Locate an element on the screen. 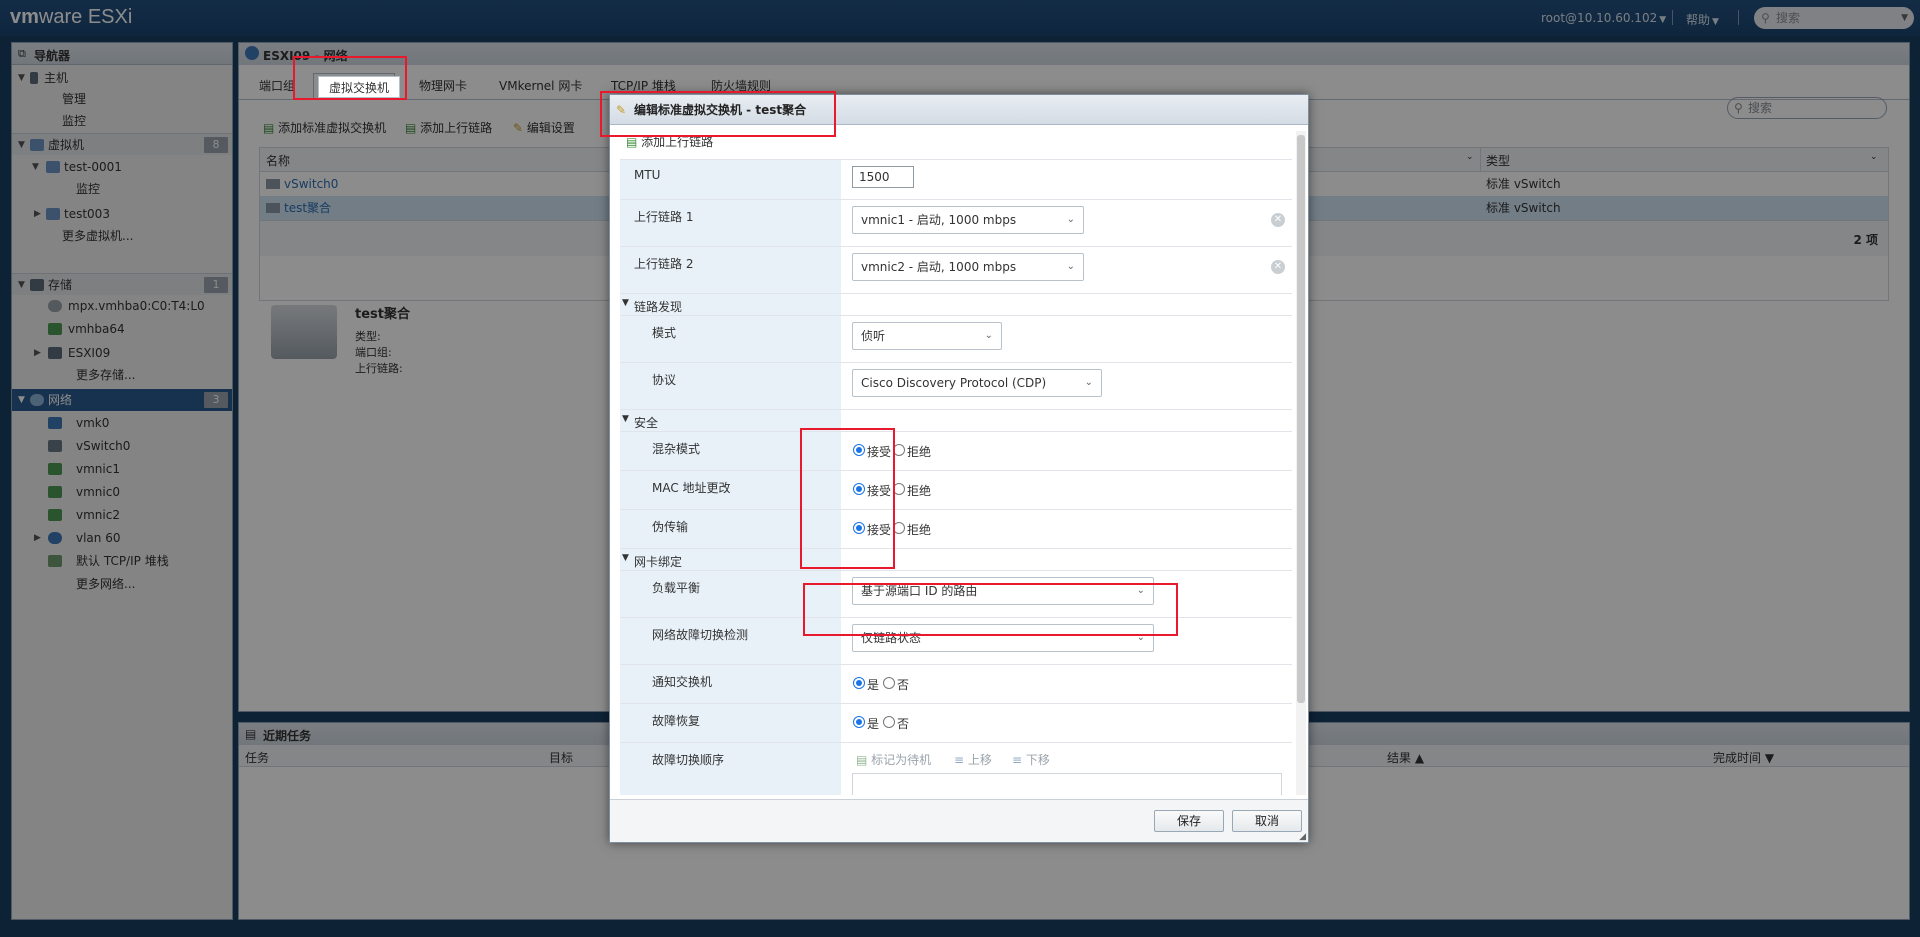 Image resolution: width=1920 pixels, height=937 pixels. mtu-label: MTU is located at coordinates (647, 175).